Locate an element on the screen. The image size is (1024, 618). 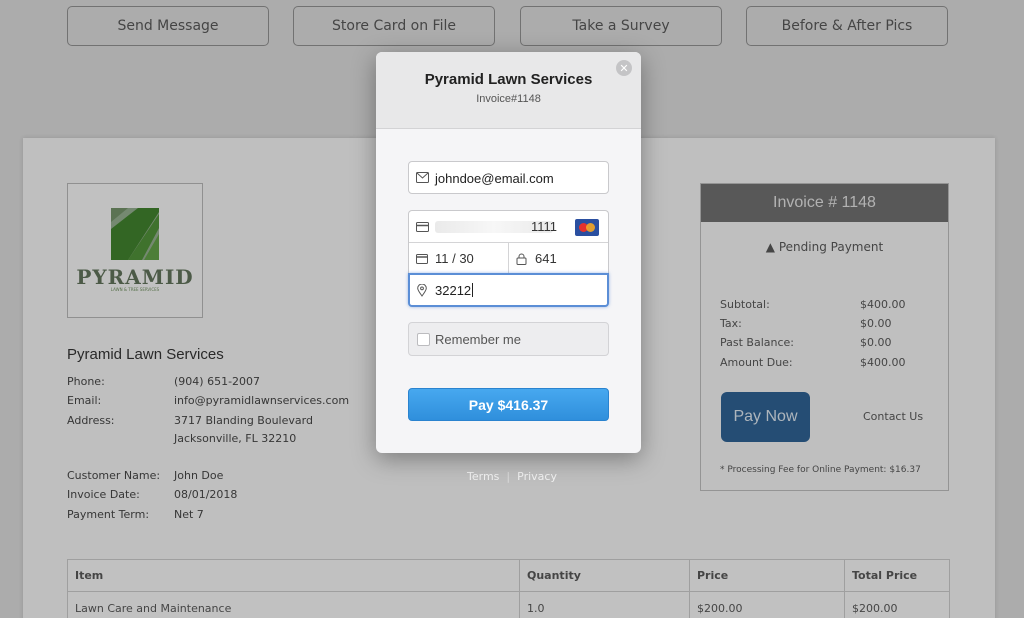
email-field-value: johndoe@email.com is located at coordinates (494, 178).